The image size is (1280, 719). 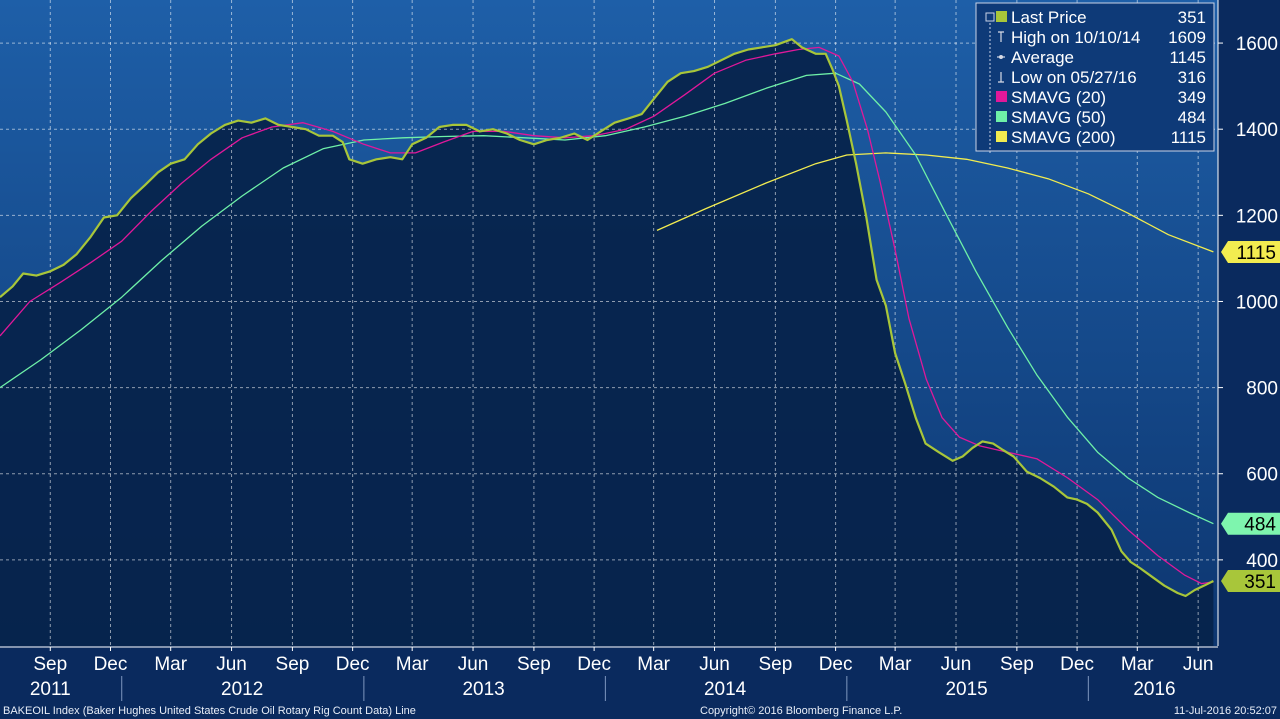 I want to click on y-tick-label: 1000, so click(x=1257, y=302).